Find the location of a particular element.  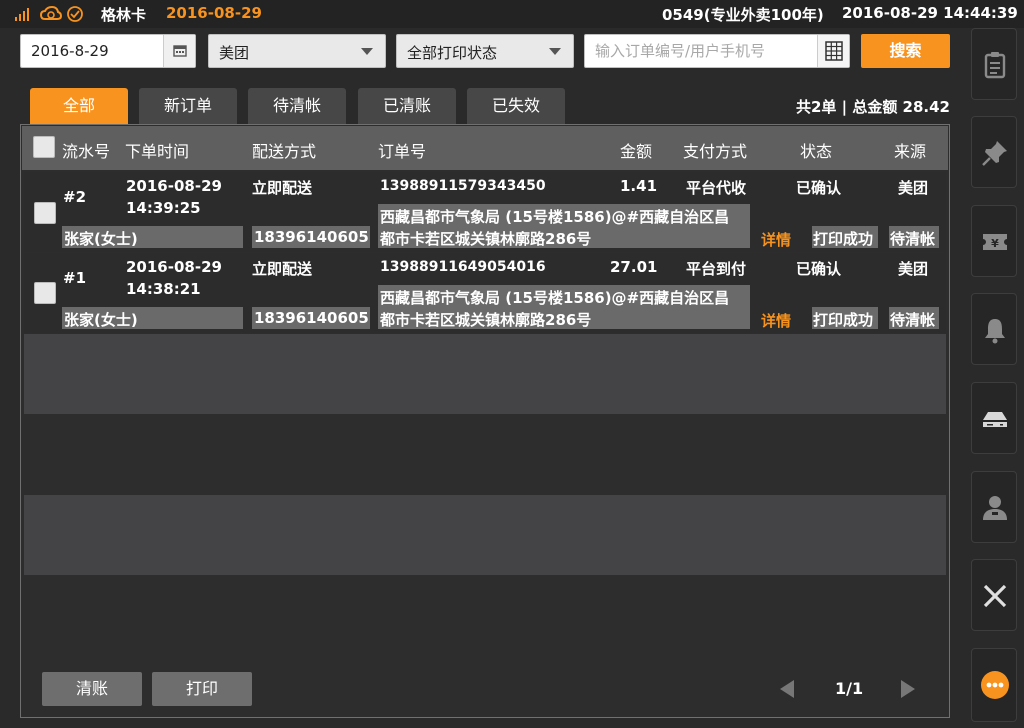

pin-sidebar-button is located at coordinates (994, 152).